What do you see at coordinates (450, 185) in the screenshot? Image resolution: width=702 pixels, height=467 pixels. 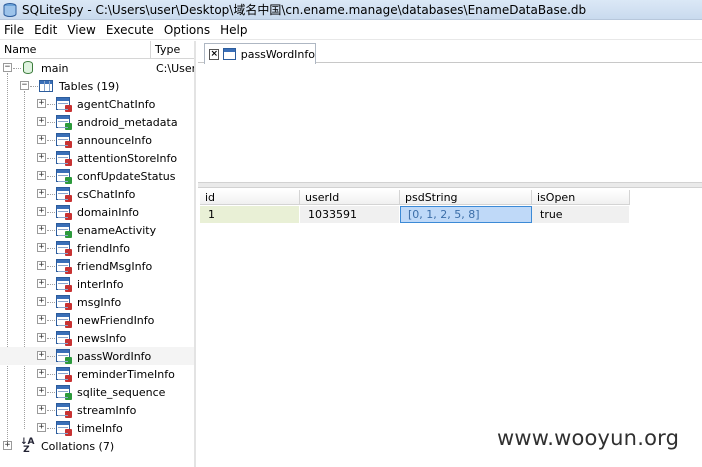 I see `splitter-handle` at bounding box center [450, 185].